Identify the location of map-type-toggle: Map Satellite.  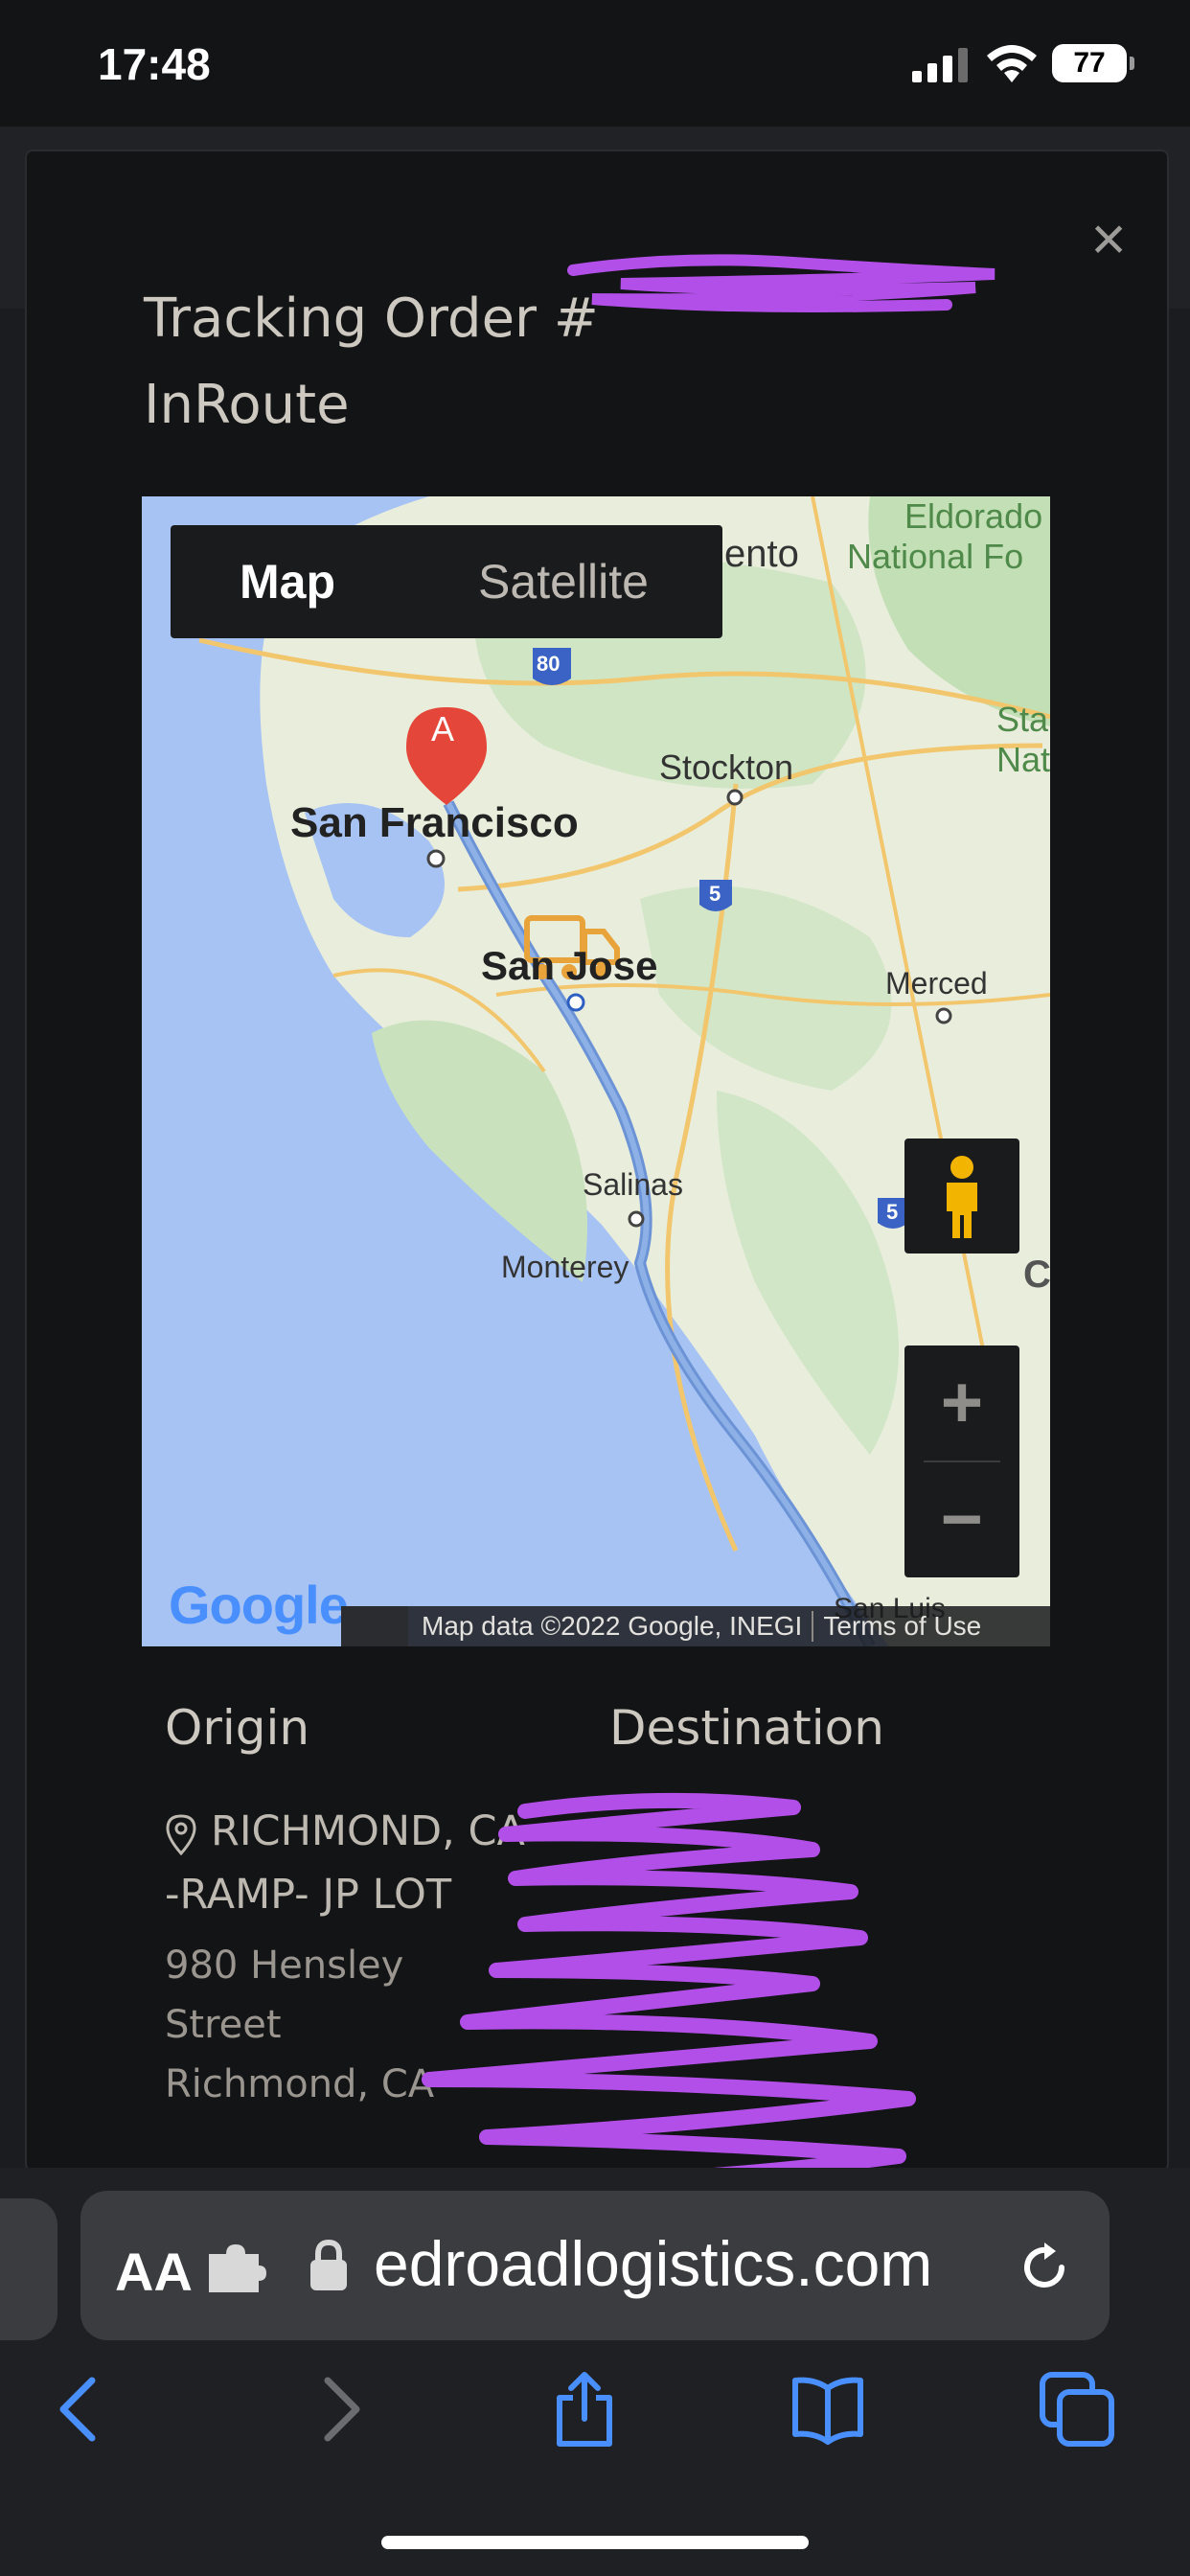
(447, 581).